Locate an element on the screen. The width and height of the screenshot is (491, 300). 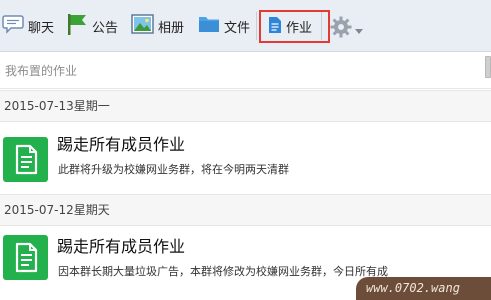
scrollbar-thumb is located at coordinates (488, 67).